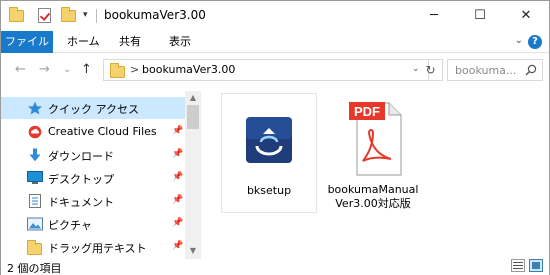 This screenshot has width=550, height=275. Describe the element at coordinates (130, 42) in the screenshot. I see `tab-share: 共有` at that location.